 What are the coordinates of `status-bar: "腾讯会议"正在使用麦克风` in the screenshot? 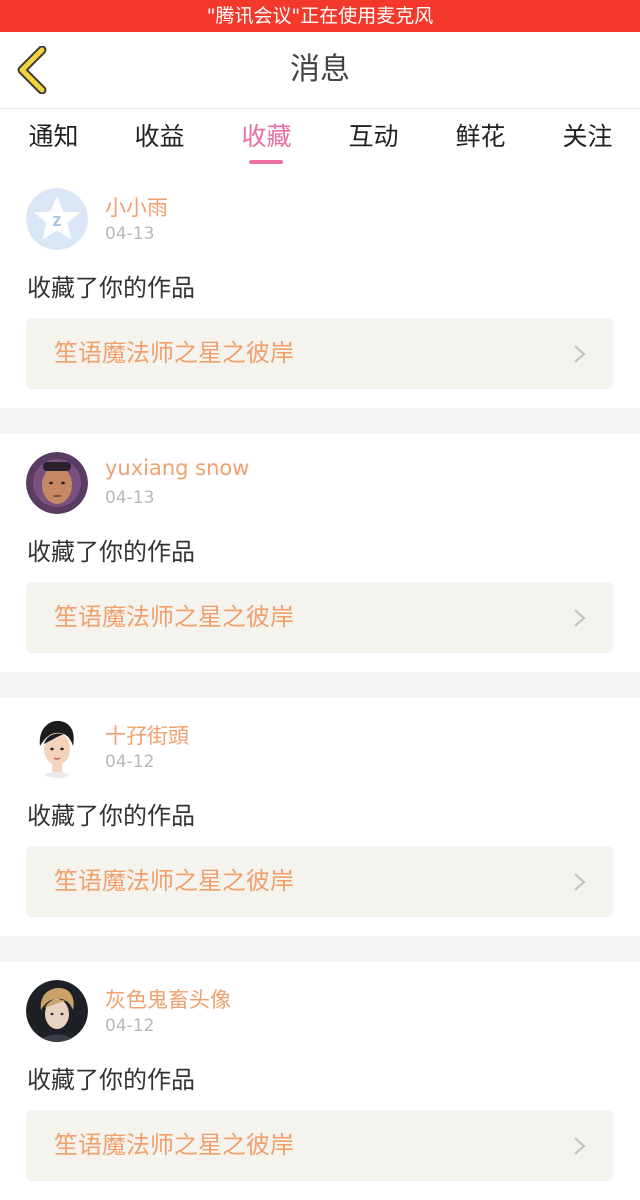 It's located at (320, 16).